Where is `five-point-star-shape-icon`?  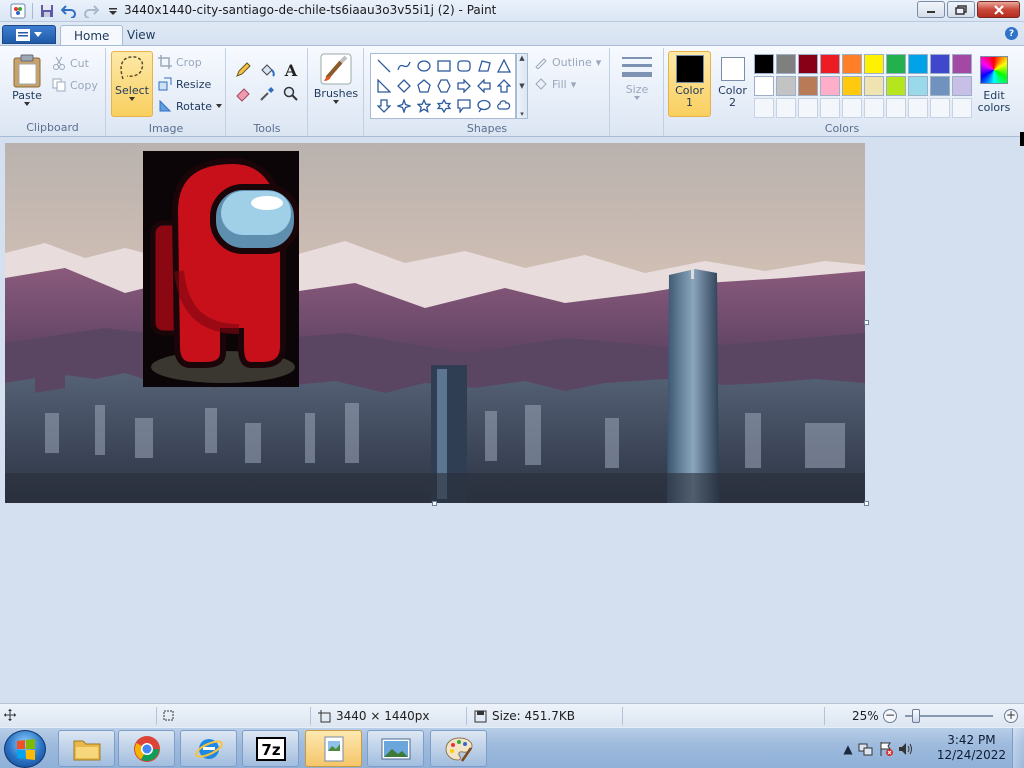
five-point-star-shape-icon is located at coordinates (424, 106).